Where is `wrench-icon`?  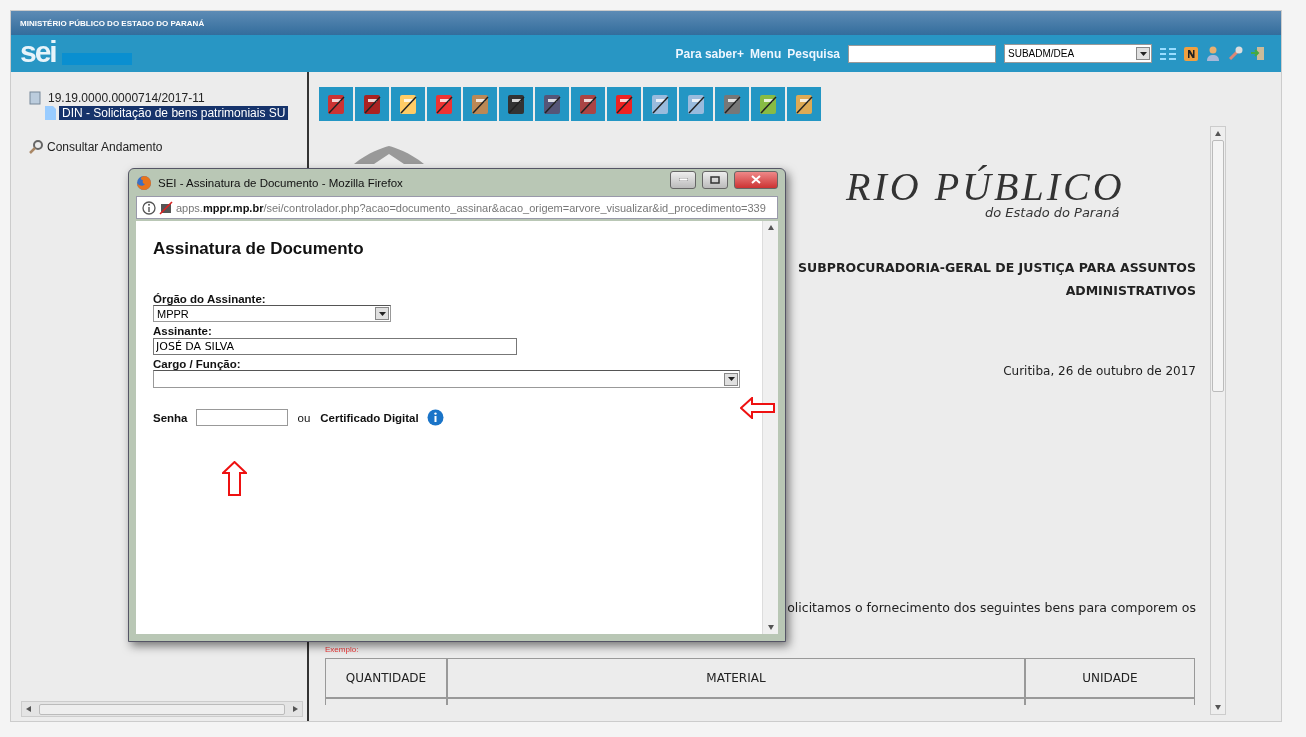
wrench-icon is located at coordinates (1235, 53).